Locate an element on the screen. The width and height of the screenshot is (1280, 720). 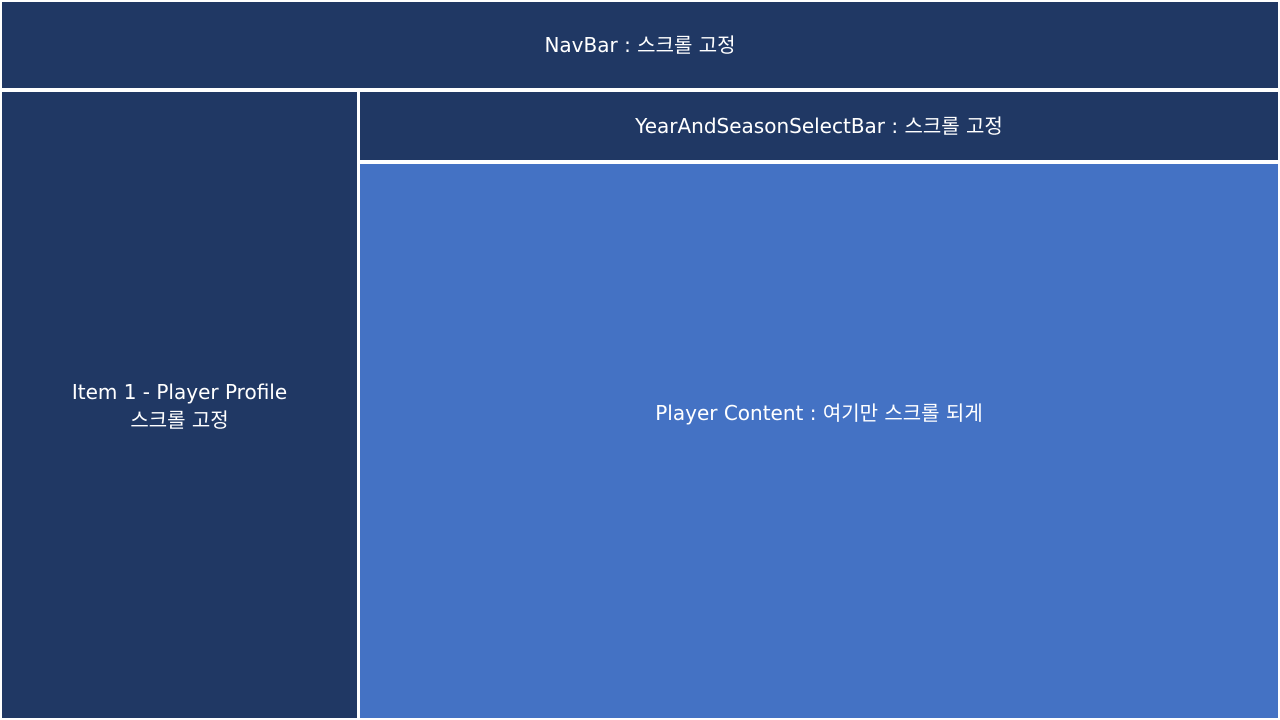
navbar-label: NavBar : 스크롤 고정 is located at coordinates (640, 45).